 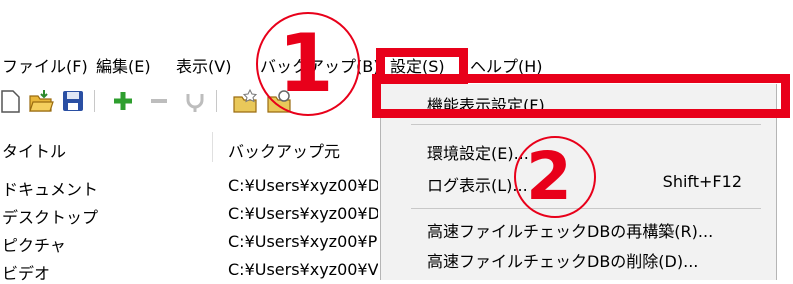 What do you see at coordinates (581, 96) in the screenshot?
I see `menu-item-highlight` at bounding box center [581, 96].